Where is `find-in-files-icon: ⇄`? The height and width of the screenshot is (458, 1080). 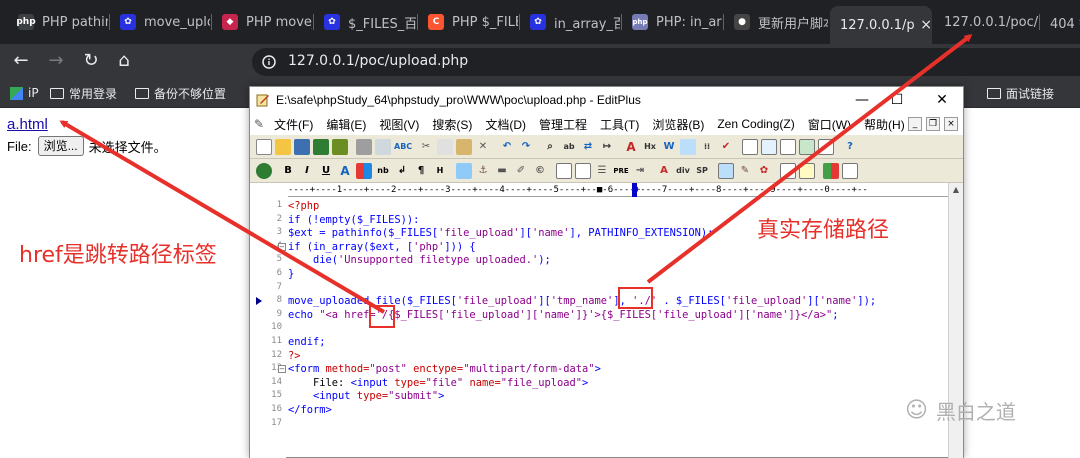 find-in-files-icon: ⇄ is located at coordinates (588, 147).